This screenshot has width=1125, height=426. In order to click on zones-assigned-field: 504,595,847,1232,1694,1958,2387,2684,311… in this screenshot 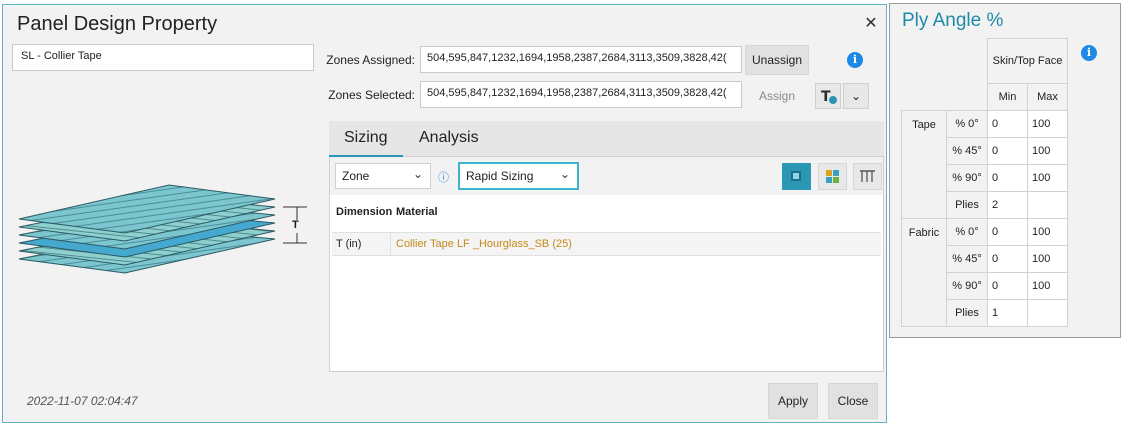, I will do `click(581, 59)`.